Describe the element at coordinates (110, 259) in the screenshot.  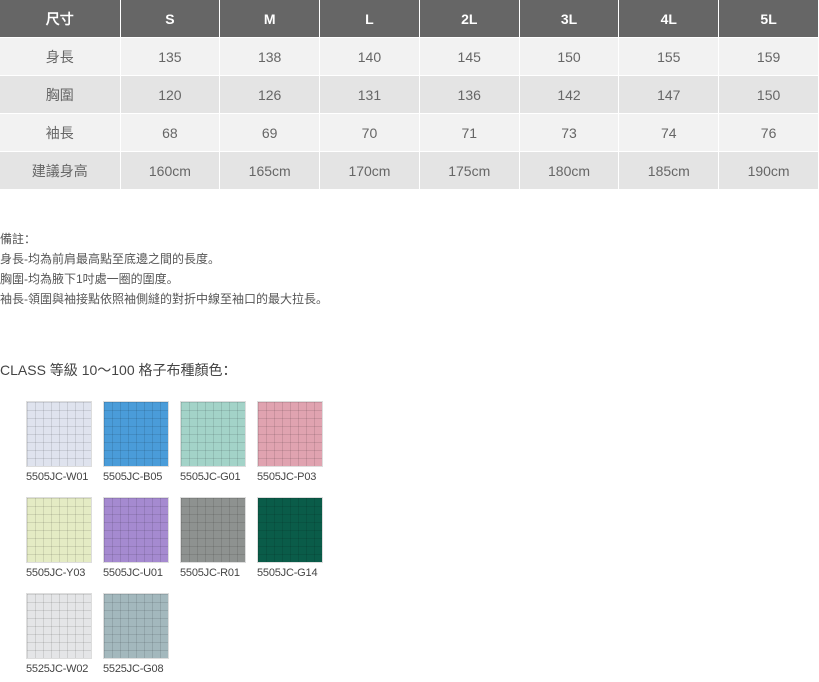
I see `note-line: 身長-均為前肩最高點至底邊之間的長度。` at that location.